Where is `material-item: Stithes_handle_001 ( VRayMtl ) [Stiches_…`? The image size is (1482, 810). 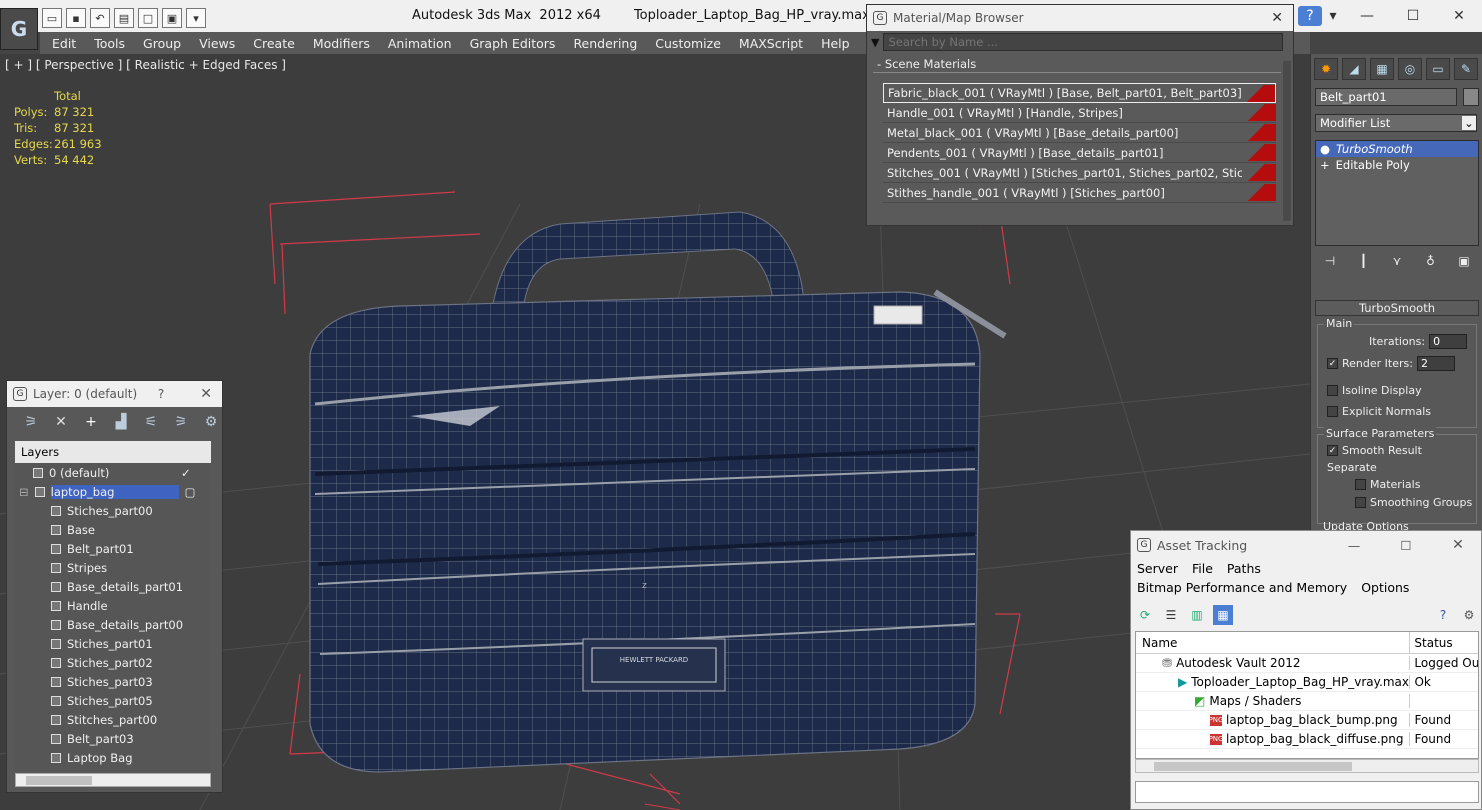
material-item: Stithes_handle_001 ( VRayMtl ) [Stiches_… is located at coordinates (1079, 193).